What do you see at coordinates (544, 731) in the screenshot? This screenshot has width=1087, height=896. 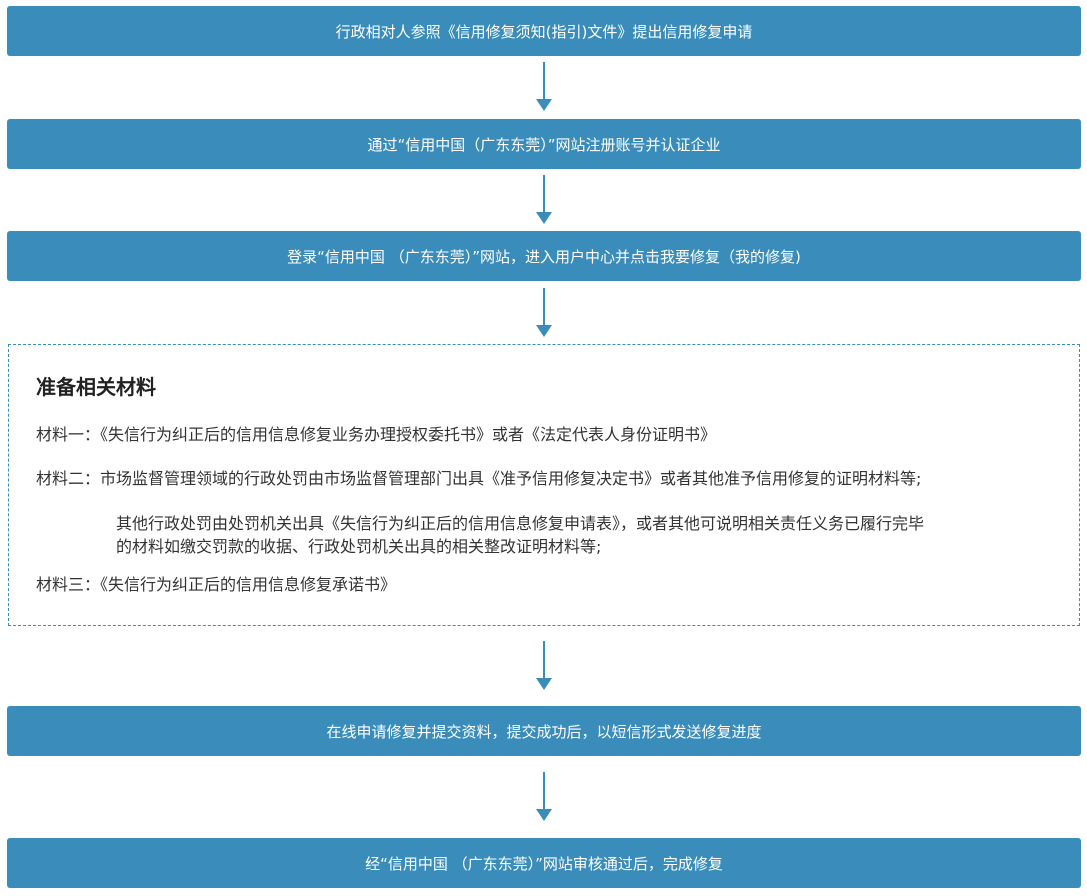 I see `flow-step-4: 在线申请修复并提交资料，提交成功后，以短信形式发送修复进度` at bounding box center [544, 731].